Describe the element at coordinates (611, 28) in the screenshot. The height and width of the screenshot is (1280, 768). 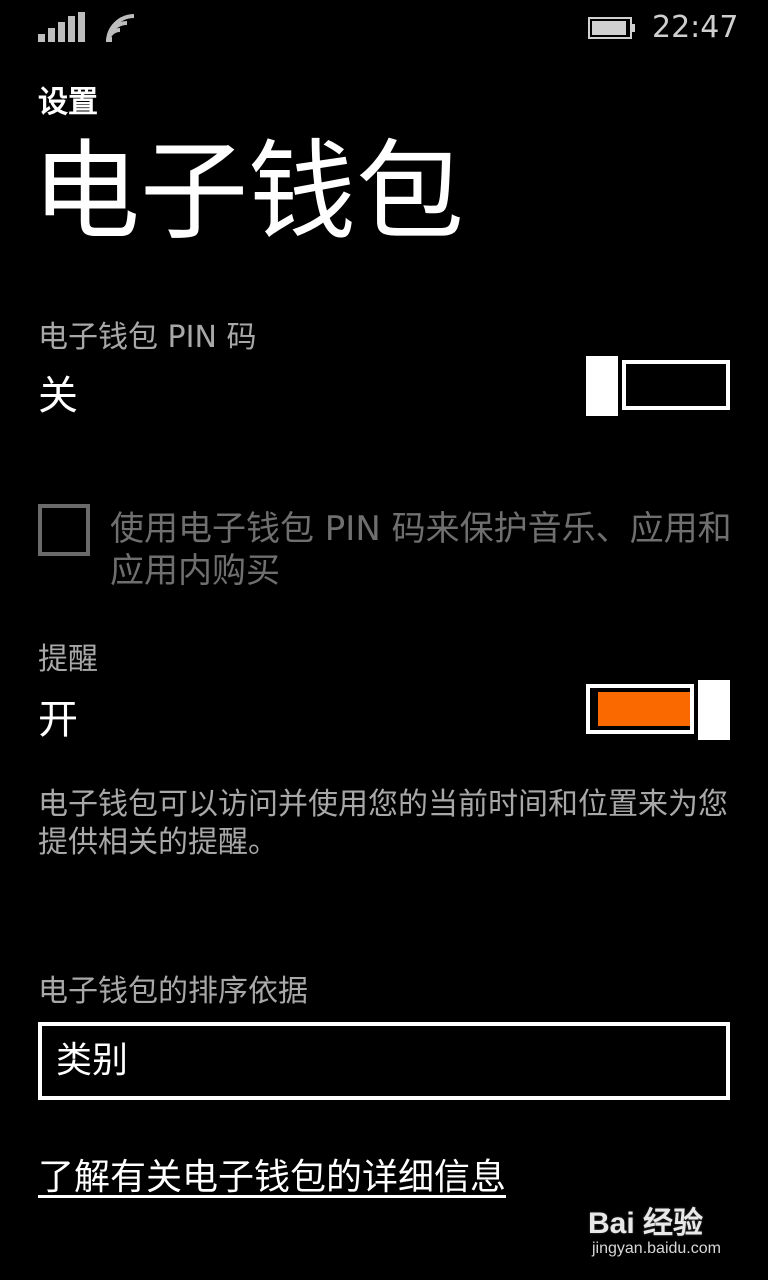
I see `battery-icon` at that location.